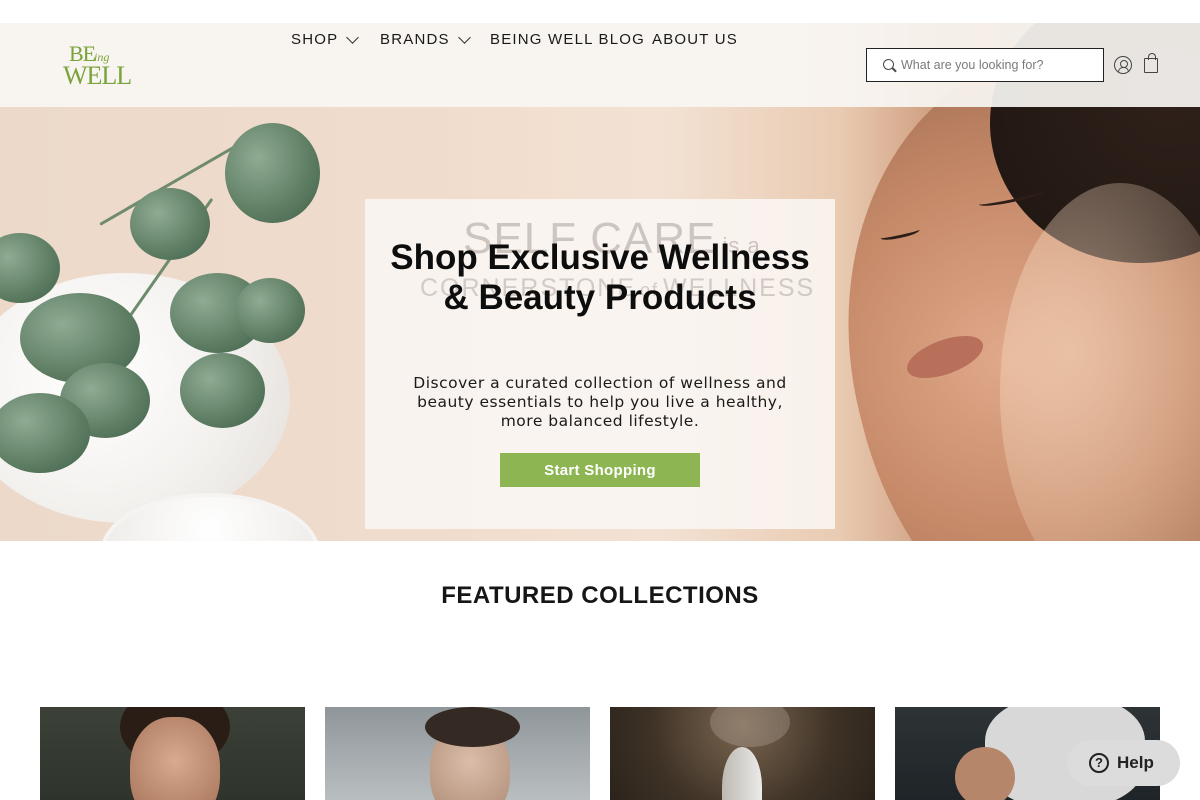  I want to click on announcement-strip, so click(600, 11).